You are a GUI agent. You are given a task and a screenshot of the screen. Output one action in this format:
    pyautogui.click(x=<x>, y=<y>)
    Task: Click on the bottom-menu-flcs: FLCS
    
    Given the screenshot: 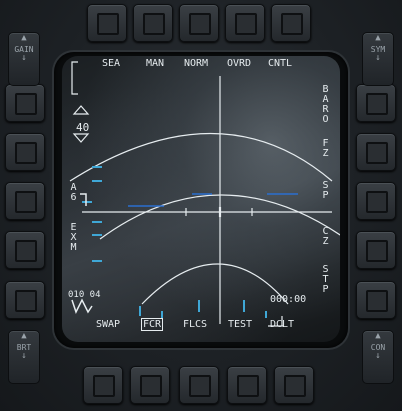 What is the action you would take?
    pyautogui.click(x=195, y=324)
    